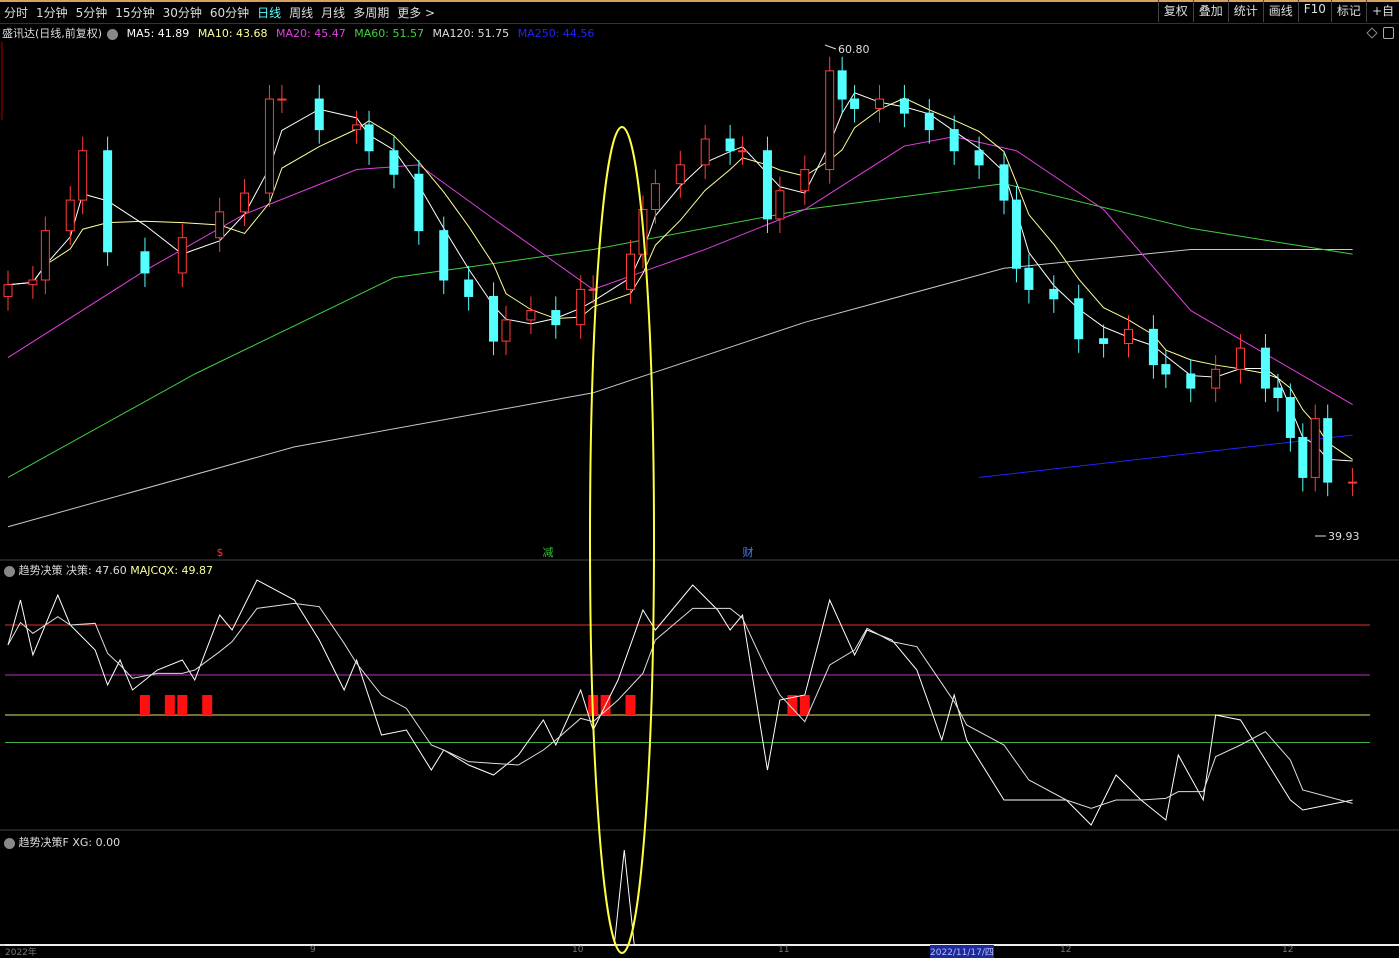  I want to click on highlight-ellipse, so click(622, 540).